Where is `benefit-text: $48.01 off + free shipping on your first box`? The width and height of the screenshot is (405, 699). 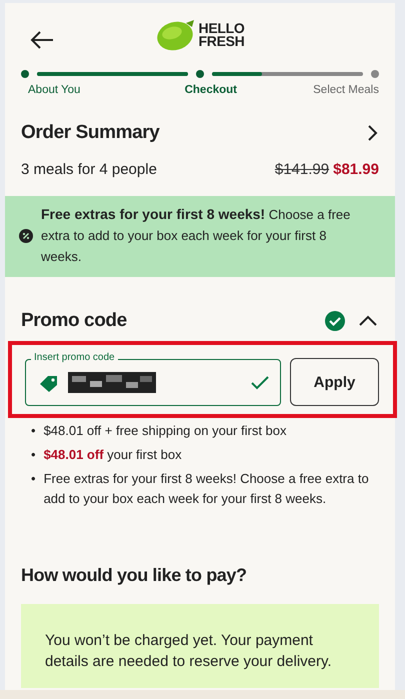
benefit-text: $48.01 off + free shipping on your first box is located at coordinates (165, 431).